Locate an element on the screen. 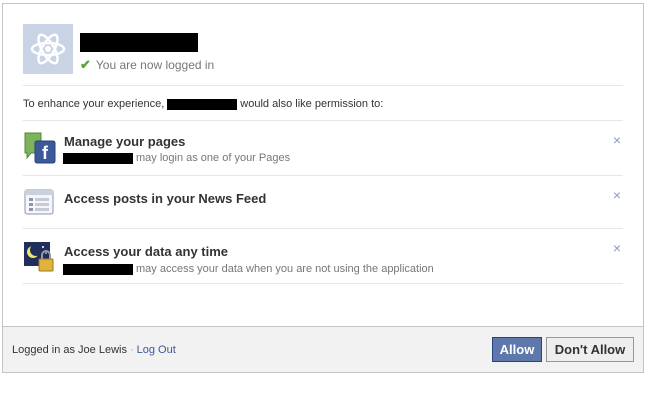 This screenshot has width=650, height=400. permission-description: may login as one of your Pages is located at coordinates (176, 158).